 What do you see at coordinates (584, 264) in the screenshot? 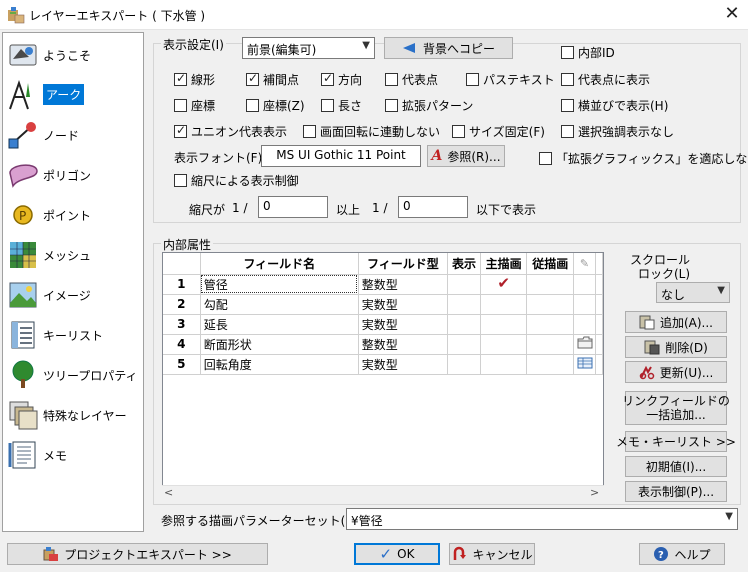
I see `column-header-pin: ✎` at bounding box center [584, 264].